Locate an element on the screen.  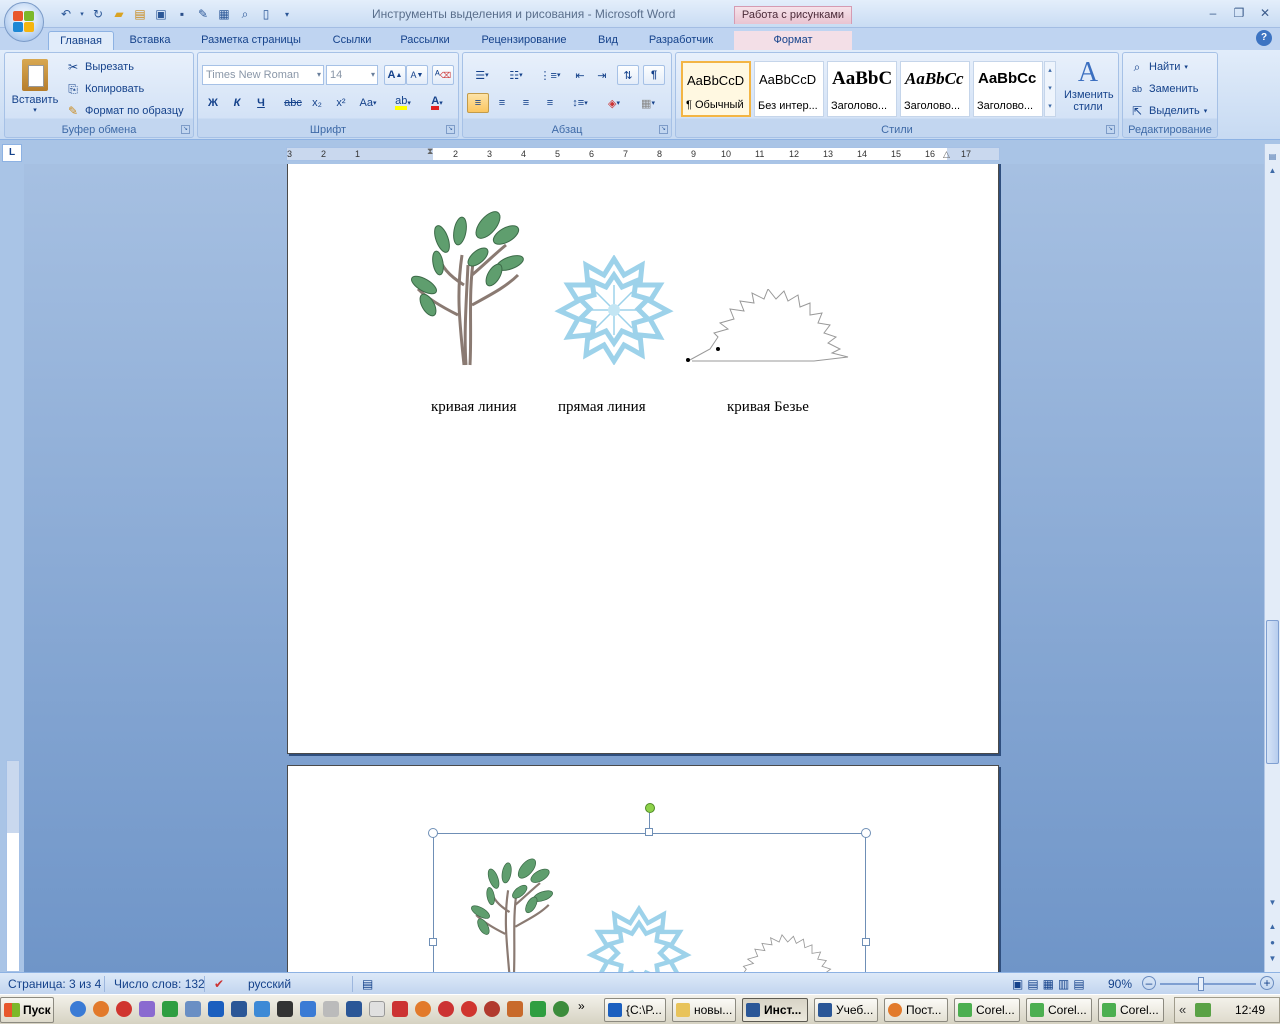
tab-insert: Вставка is located at coordinates (150, 40).